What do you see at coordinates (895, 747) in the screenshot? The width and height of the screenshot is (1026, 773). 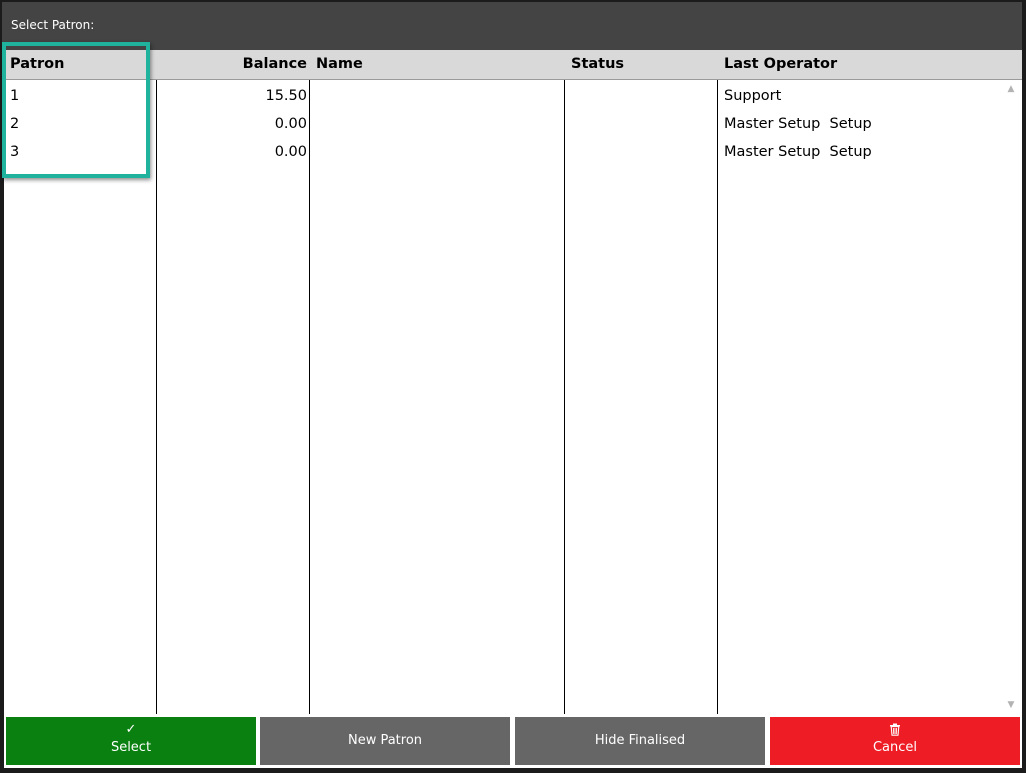 I see `cancel-button-label: Cancel` at bounding box center [895, 747].